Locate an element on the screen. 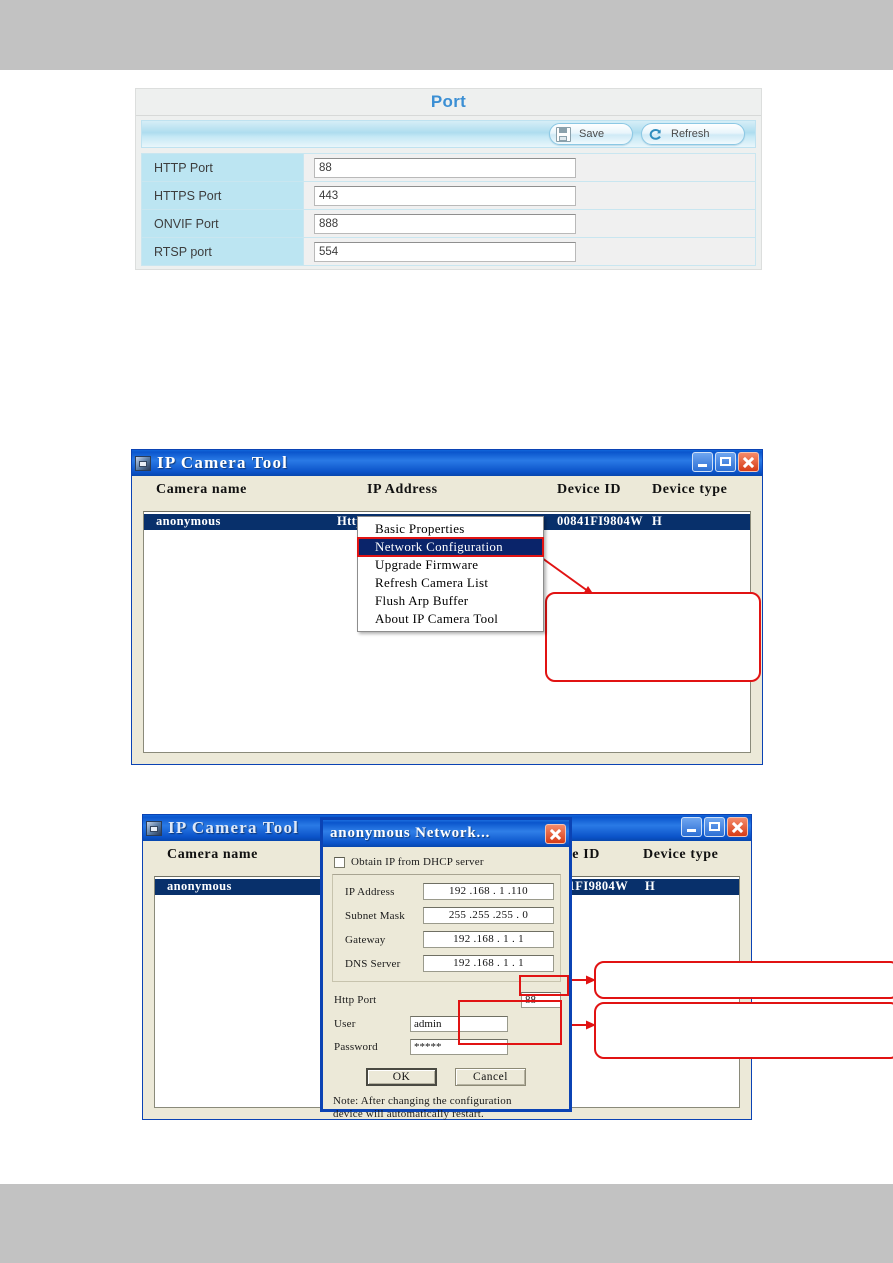 Image resolution: width=893 pixels, height=1263 pixels. password-label: Password is located at coordinates (356, 1046).